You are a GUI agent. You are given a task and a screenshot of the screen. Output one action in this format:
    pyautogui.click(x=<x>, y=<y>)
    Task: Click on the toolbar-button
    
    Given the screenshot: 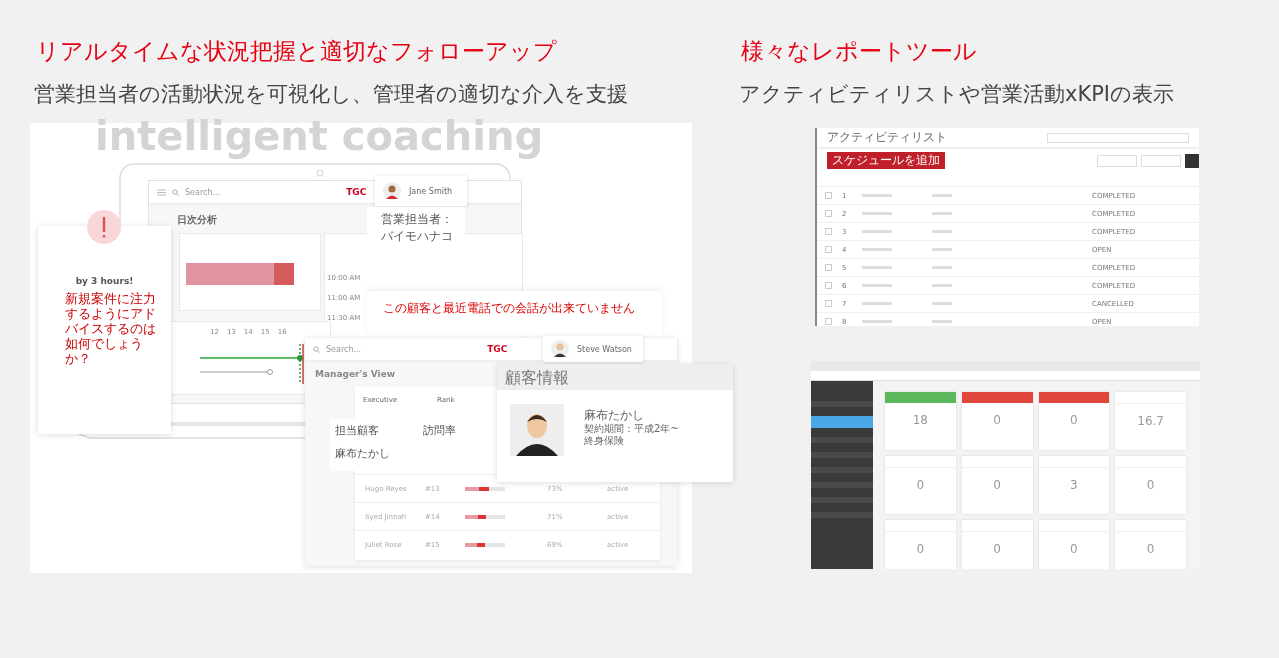 What is the action you would take?
    pyautogui.click(x=1117, y=160)
    